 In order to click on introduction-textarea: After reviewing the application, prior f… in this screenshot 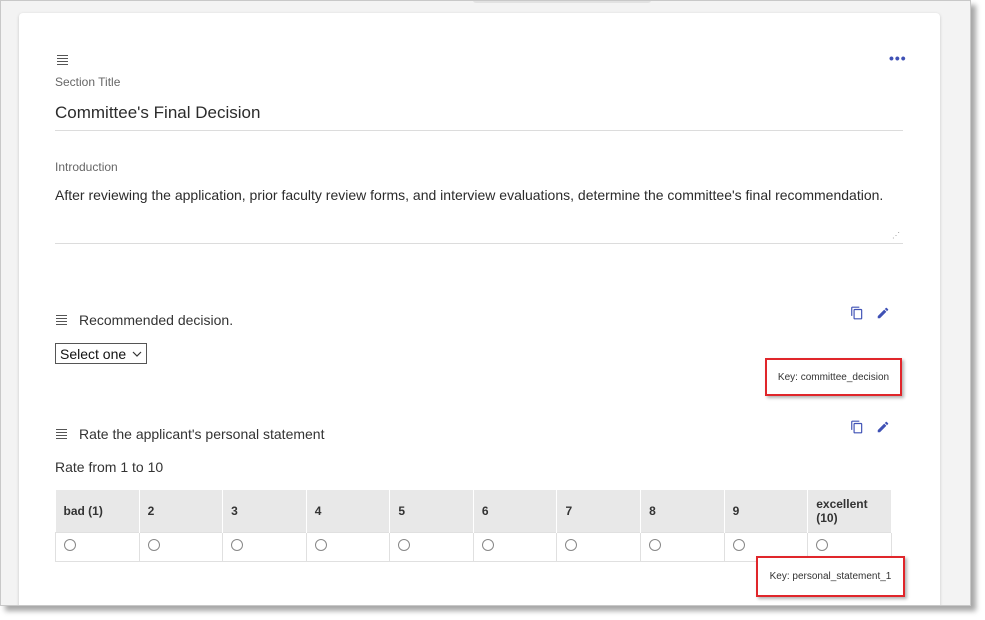, I will do `click(479, 195)`.